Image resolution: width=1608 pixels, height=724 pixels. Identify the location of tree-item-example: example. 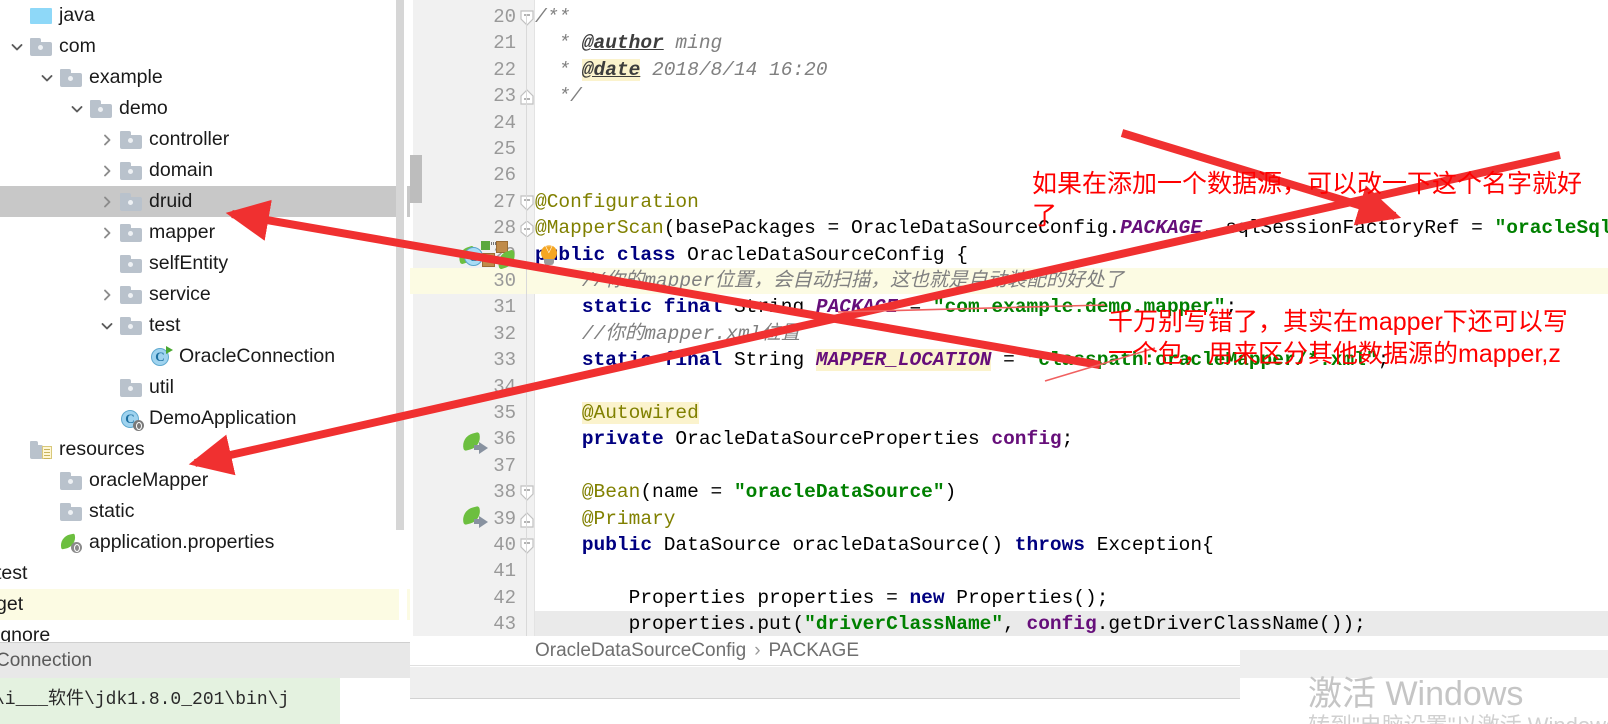
(205, 77).